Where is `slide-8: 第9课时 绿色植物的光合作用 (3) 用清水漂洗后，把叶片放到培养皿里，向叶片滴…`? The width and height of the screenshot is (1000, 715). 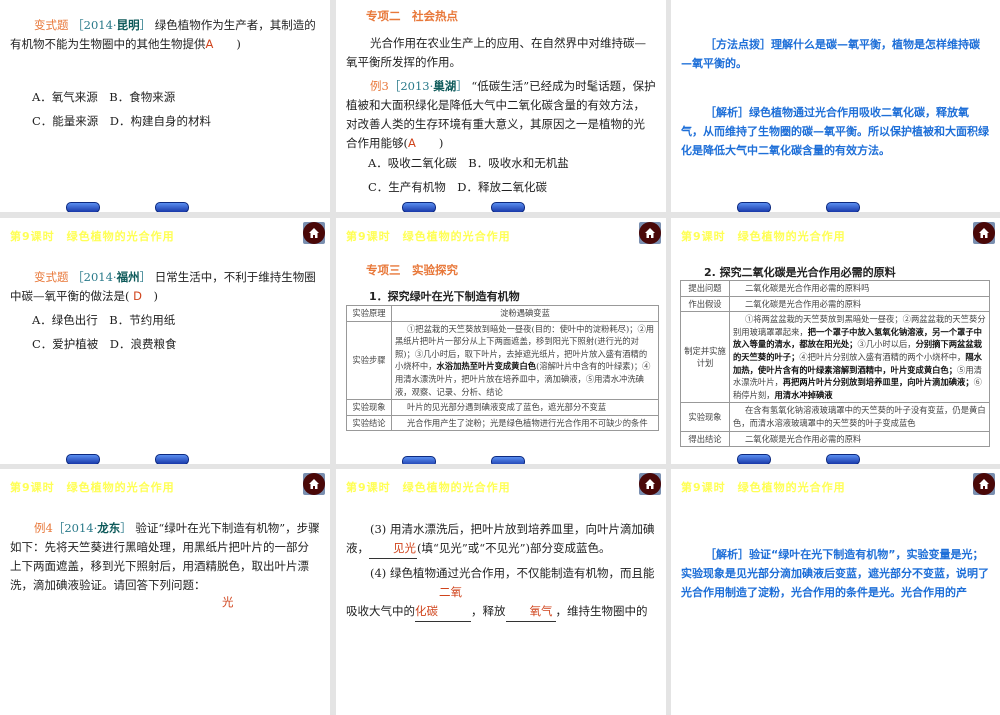
slide-8: 第9课时 绿色植物的光合作用 (3) 用清水漂洗后，把叶片放到培养皿里，向叶片滴… is located at coordinates (501, 592).